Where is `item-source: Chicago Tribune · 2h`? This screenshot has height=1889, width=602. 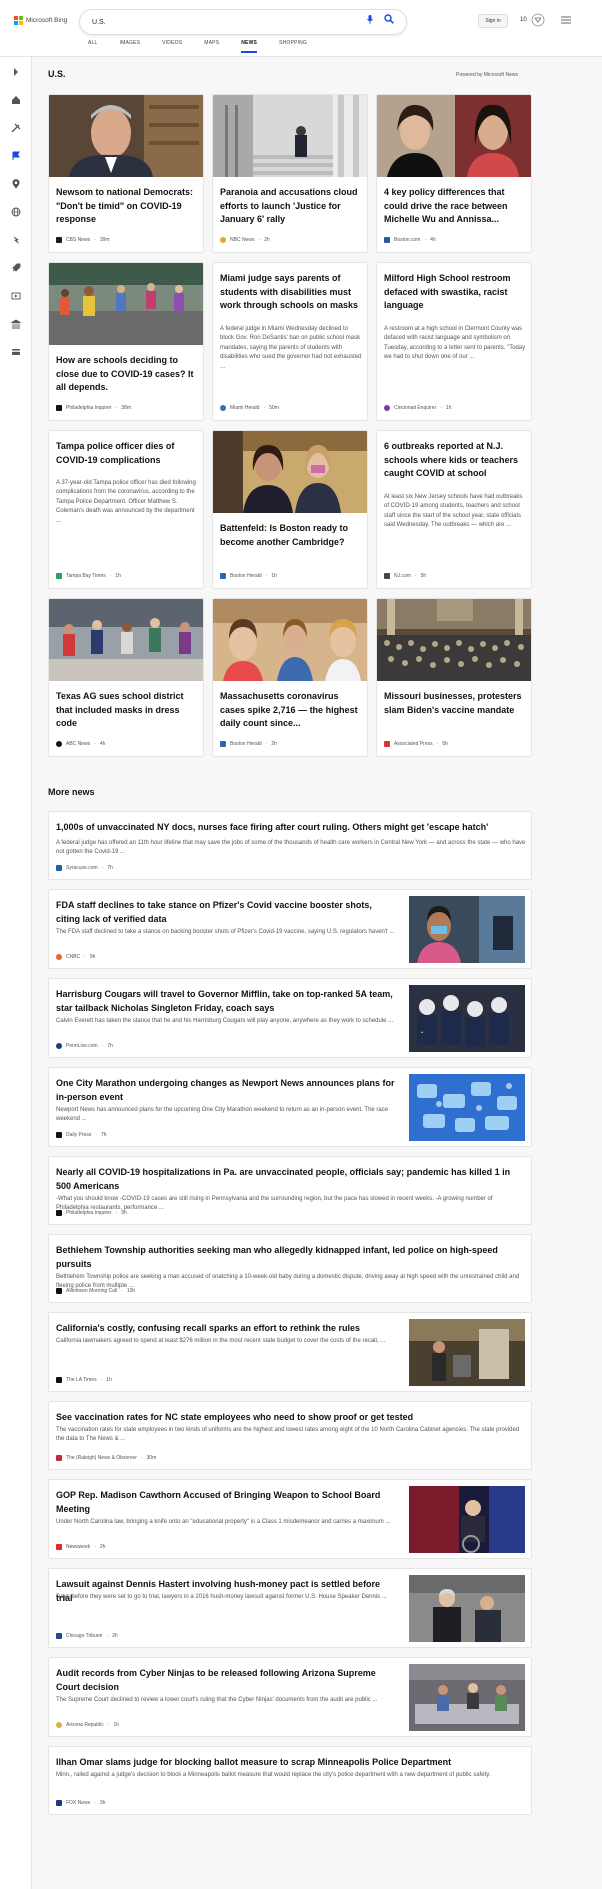 item-source: Chicago Tribune · 2h is located at coordinates (87, 1636).